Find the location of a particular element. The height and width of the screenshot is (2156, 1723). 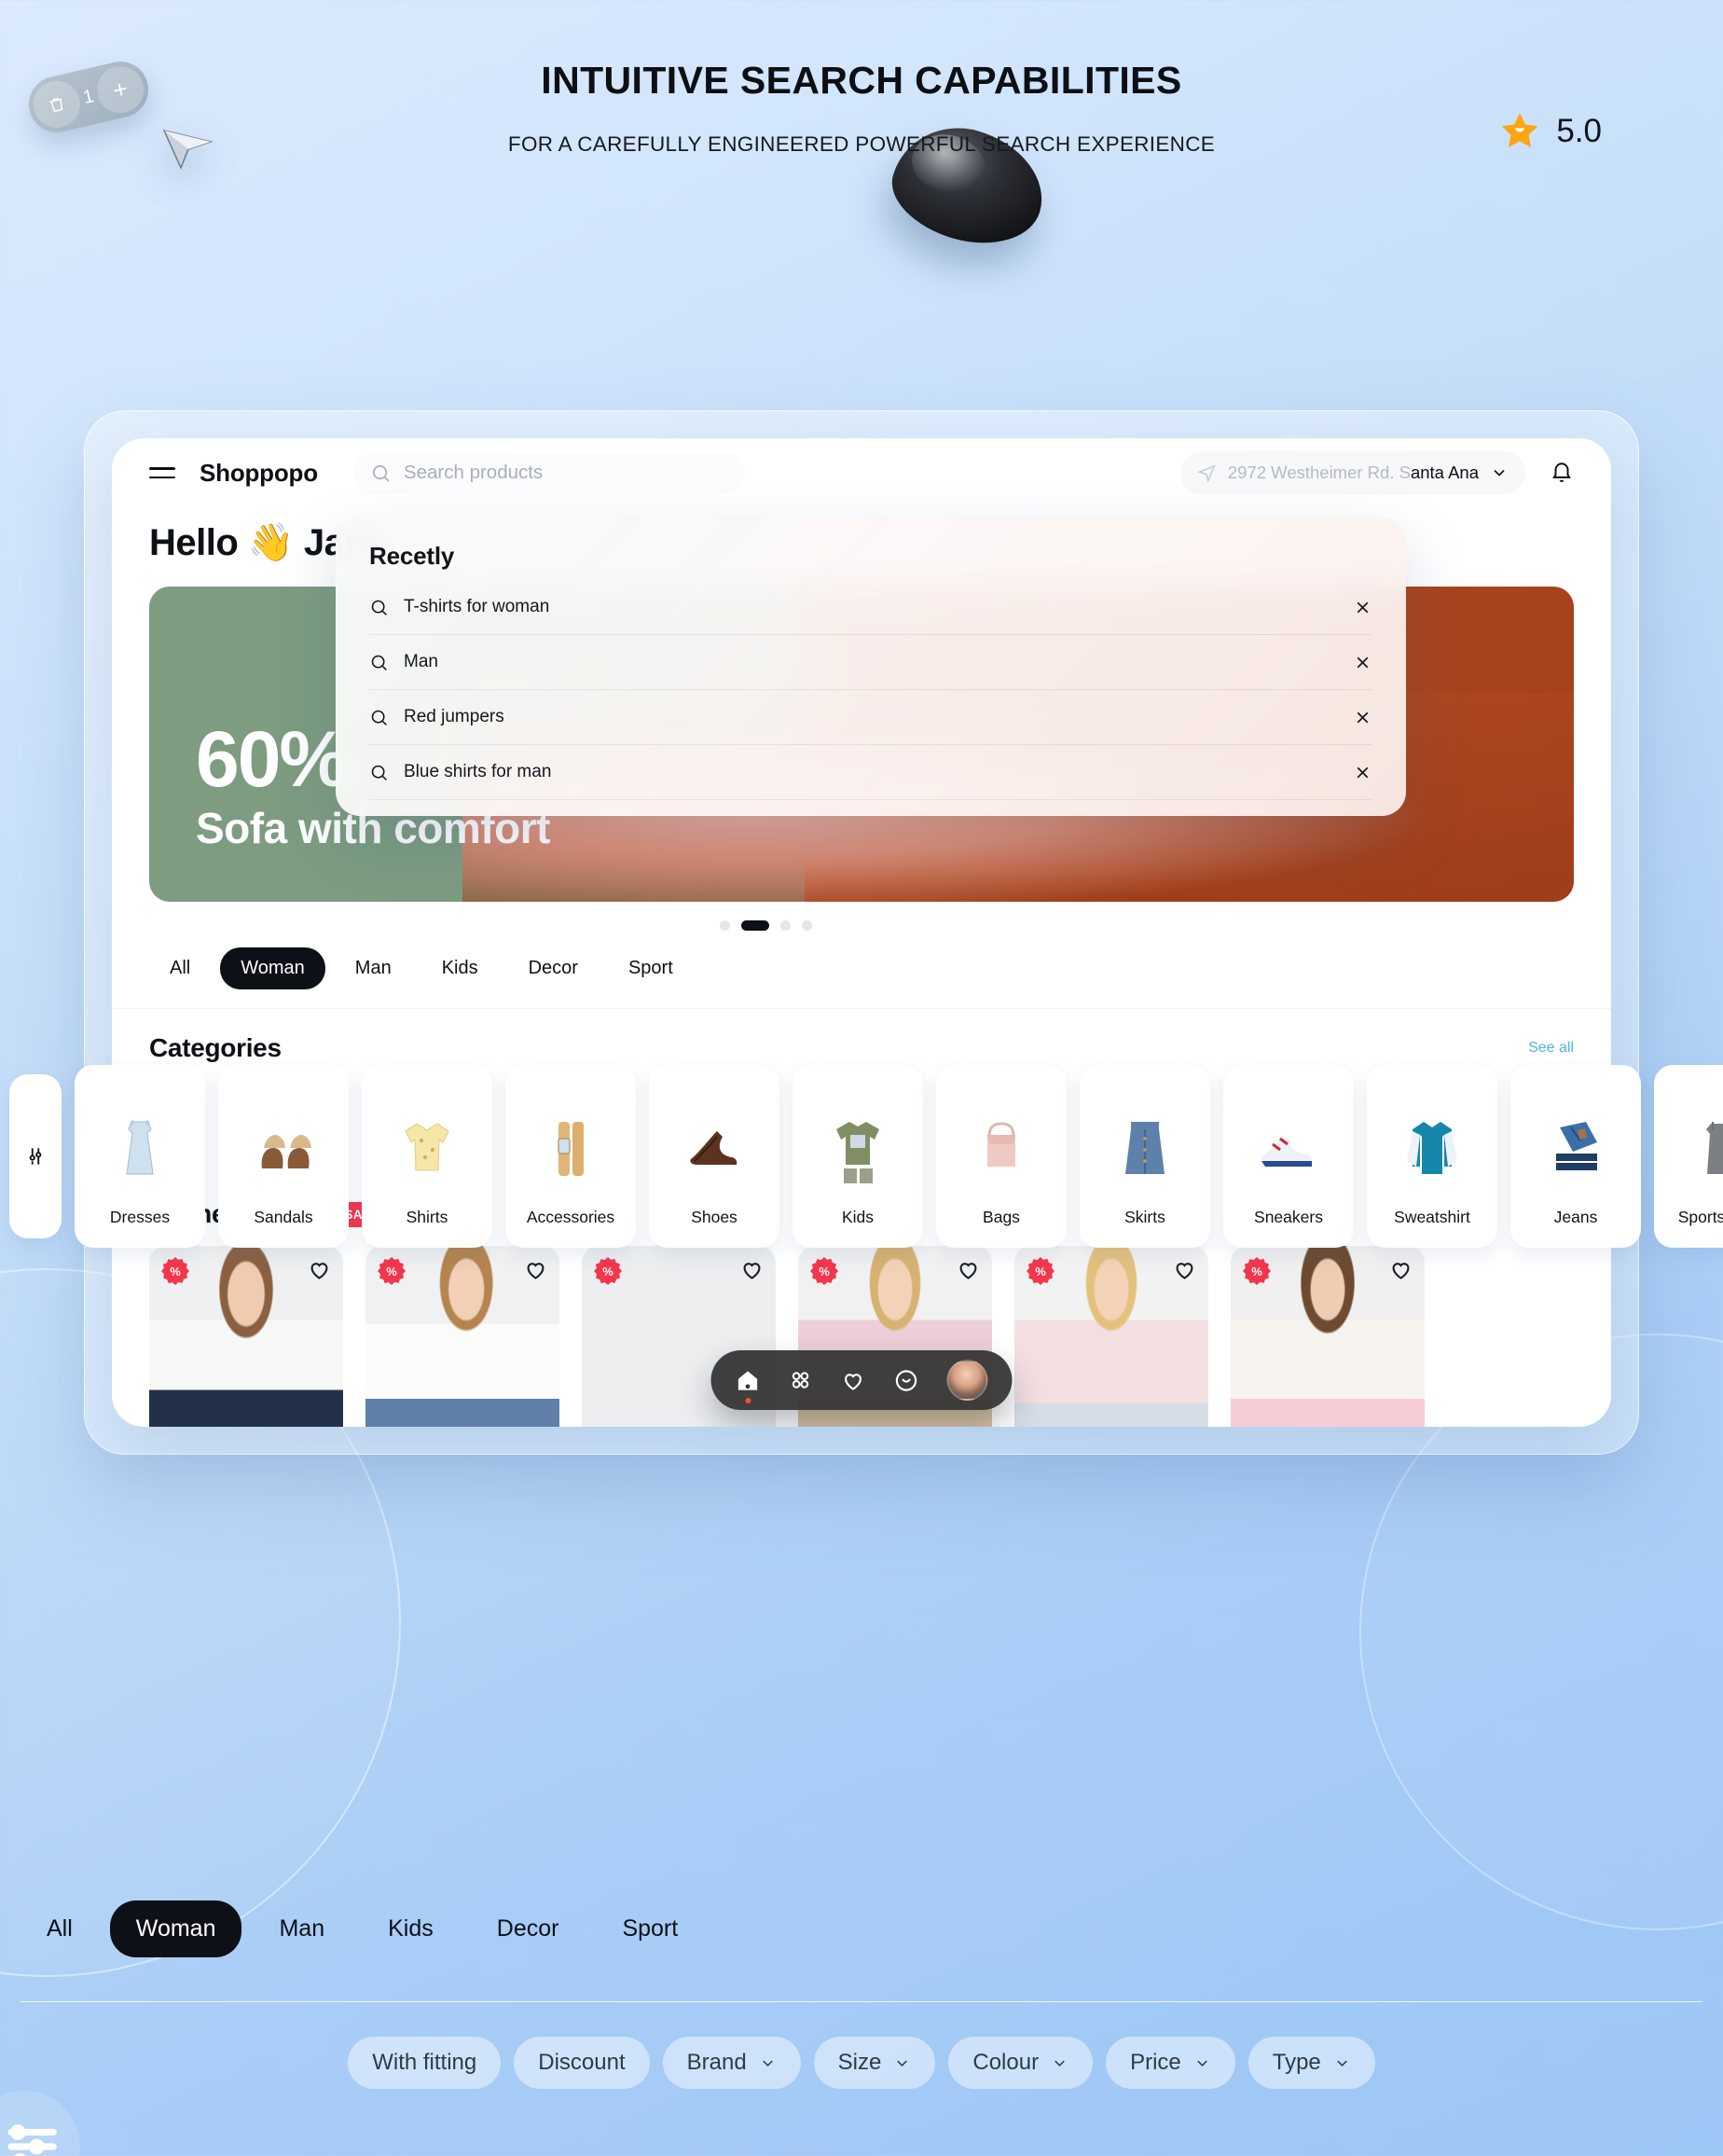

tab-man: Man is located at coordinates (373, 968).